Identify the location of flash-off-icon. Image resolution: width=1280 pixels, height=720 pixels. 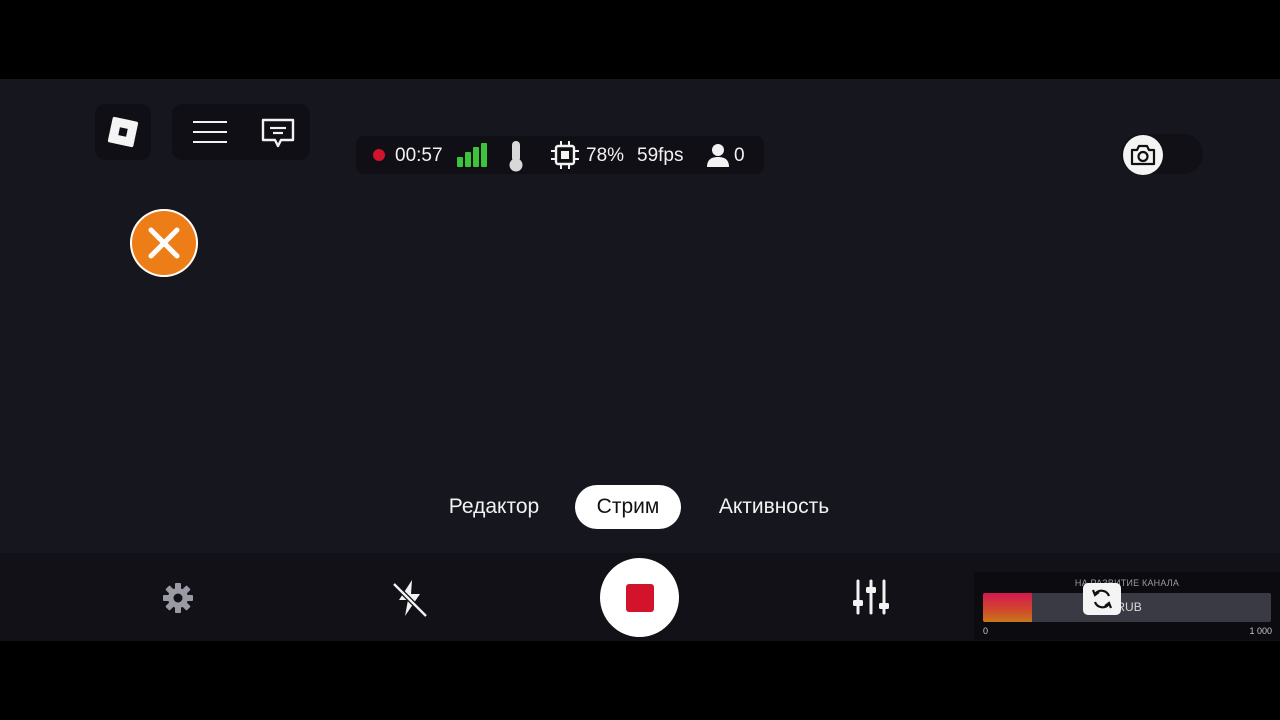
(410, 598).